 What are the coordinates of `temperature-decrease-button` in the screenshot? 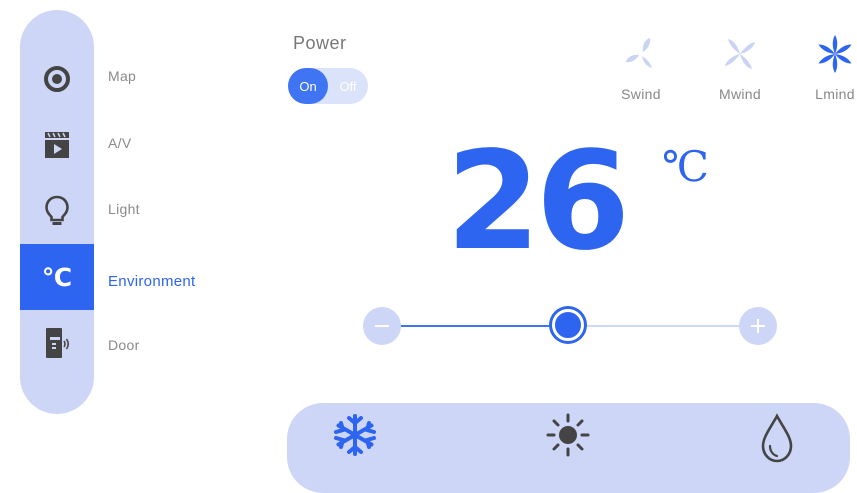 It's located at (382, 326).